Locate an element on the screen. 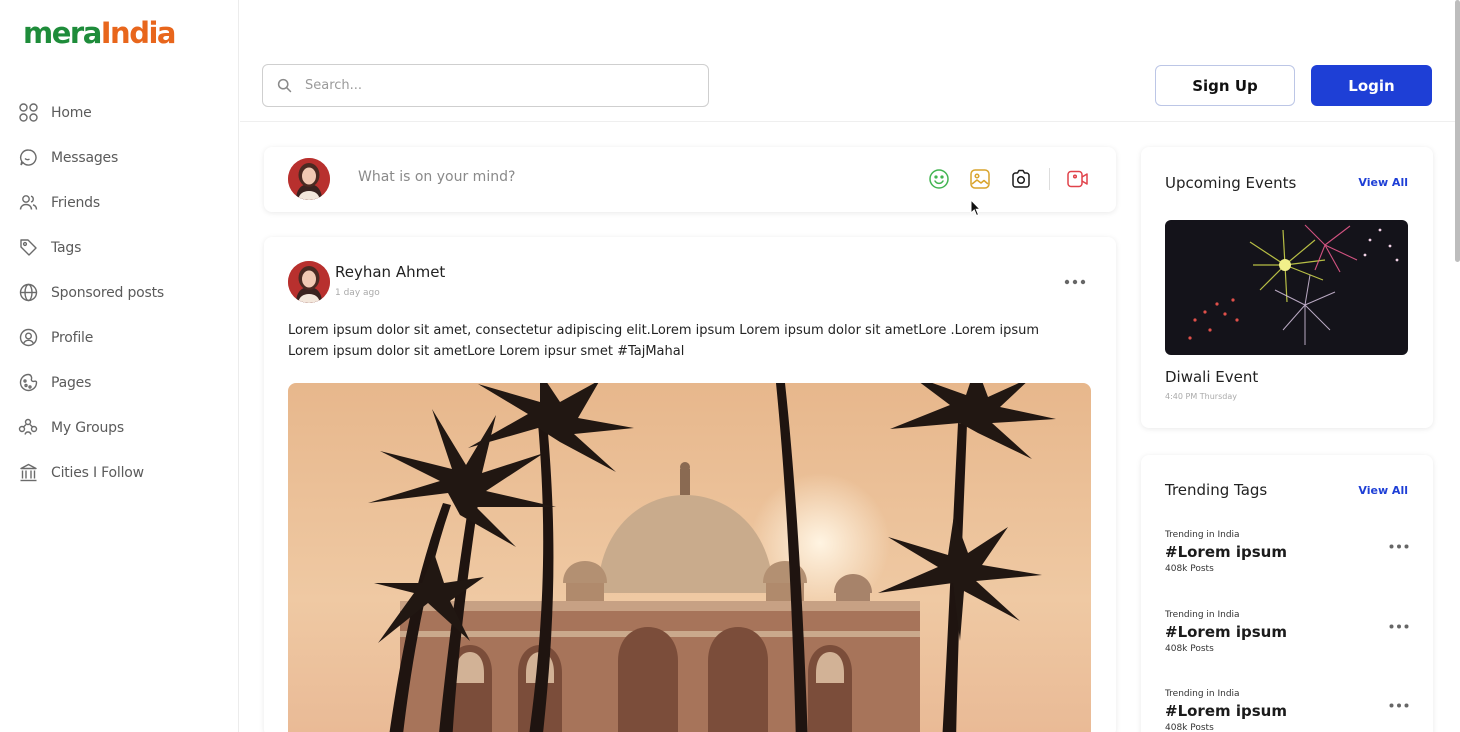 The image size is (1460, 732). sign-up-button: Sign Up is located at coordinates (1225, 85).